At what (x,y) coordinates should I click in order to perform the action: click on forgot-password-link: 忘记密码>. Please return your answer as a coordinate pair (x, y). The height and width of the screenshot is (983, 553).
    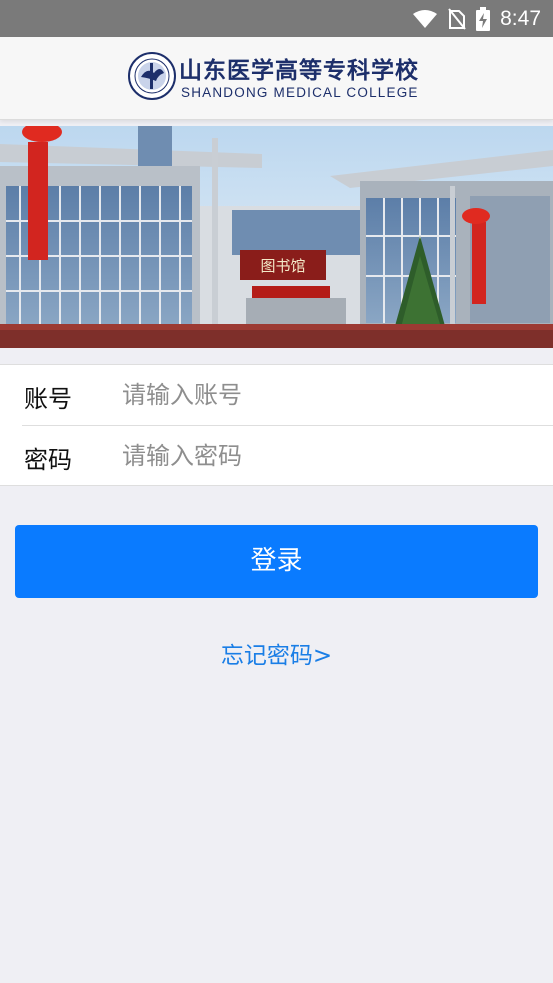
    Looking at the image, I should click on (276, 653).